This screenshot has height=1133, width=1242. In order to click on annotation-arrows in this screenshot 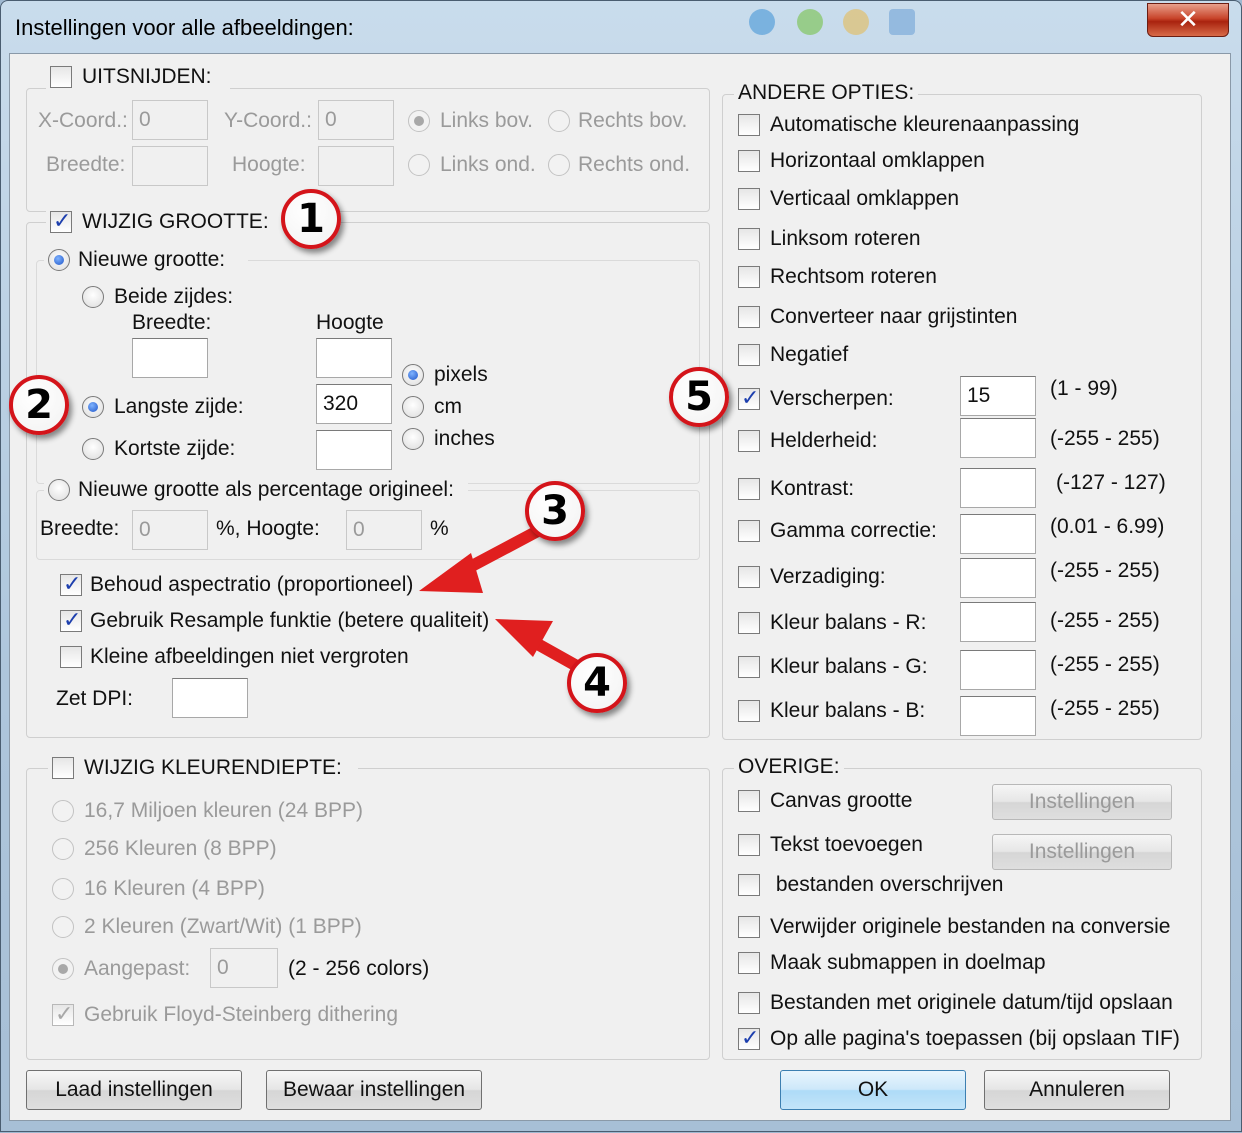, I will do `click(500, 595)`.